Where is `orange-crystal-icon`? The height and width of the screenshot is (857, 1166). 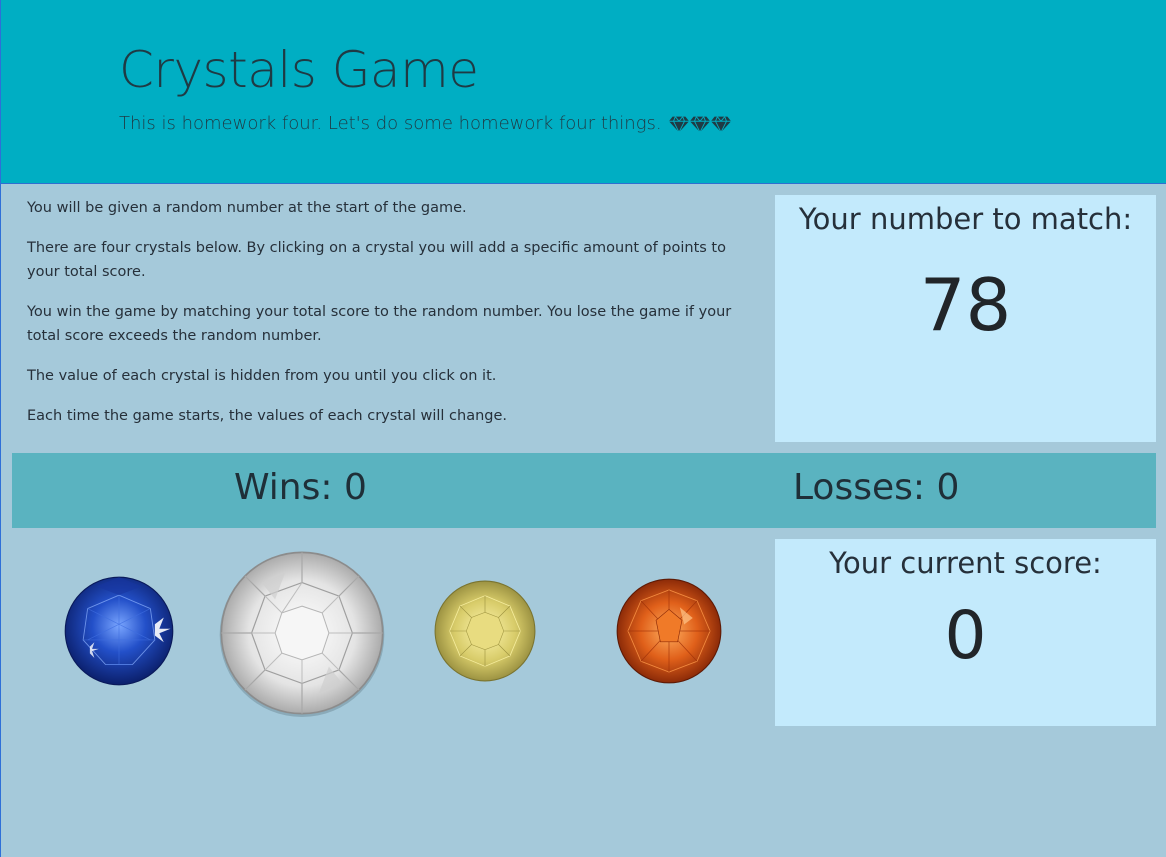 orange-crystal-icon is located at coordinates (669, 631).